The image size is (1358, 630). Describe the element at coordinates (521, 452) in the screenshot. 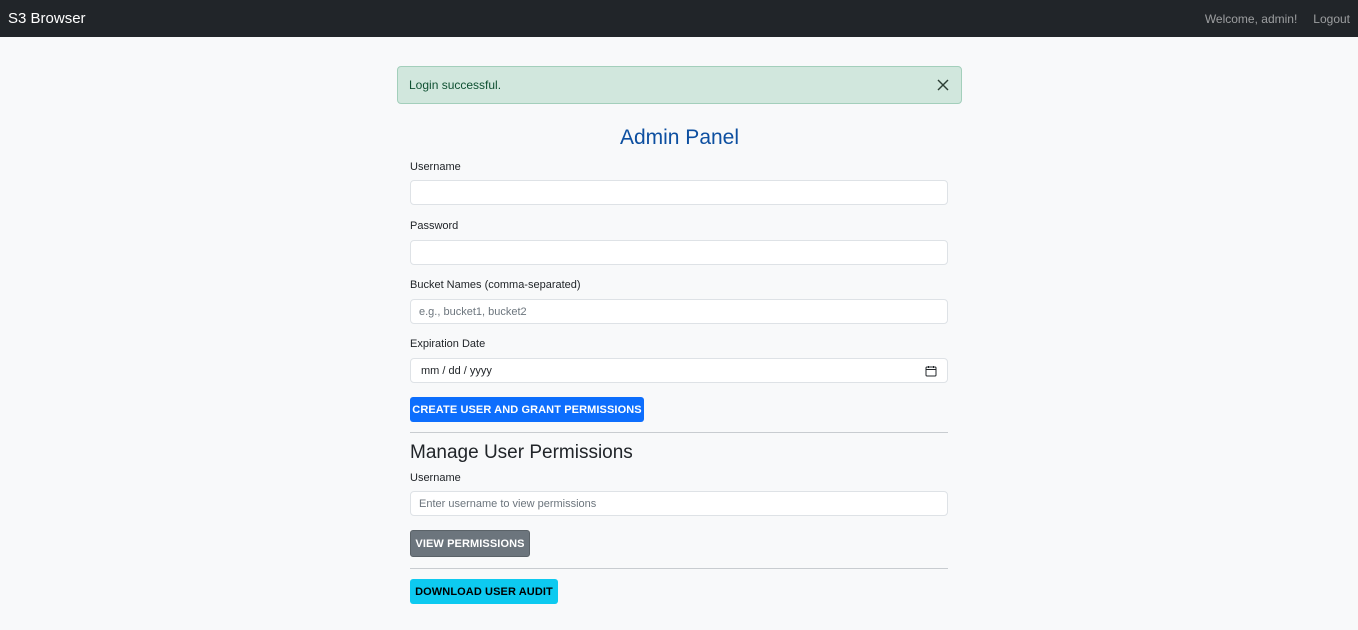

I see `manage-permissions-title: Manage User Permissions` at that location.